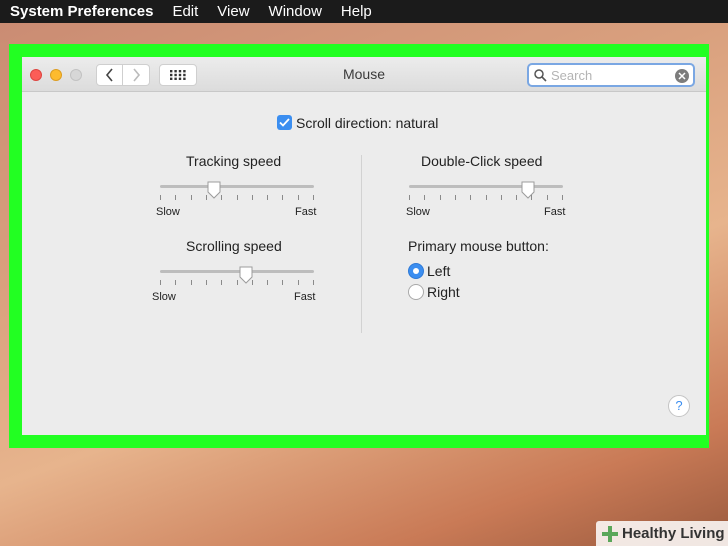  I want to click on back-button, so click(109, 75).